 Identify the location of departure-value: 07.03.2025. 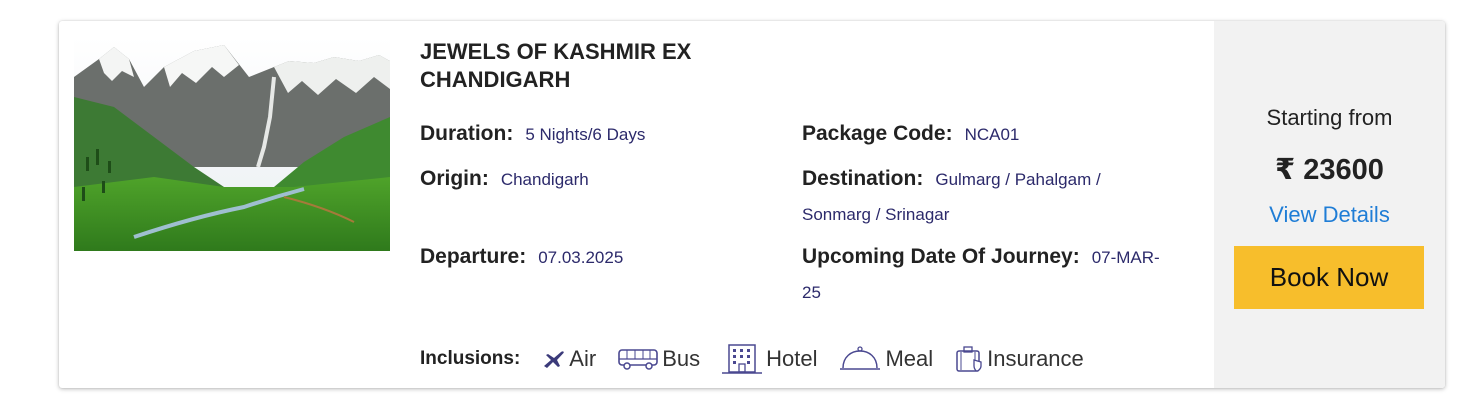
(581, 257).